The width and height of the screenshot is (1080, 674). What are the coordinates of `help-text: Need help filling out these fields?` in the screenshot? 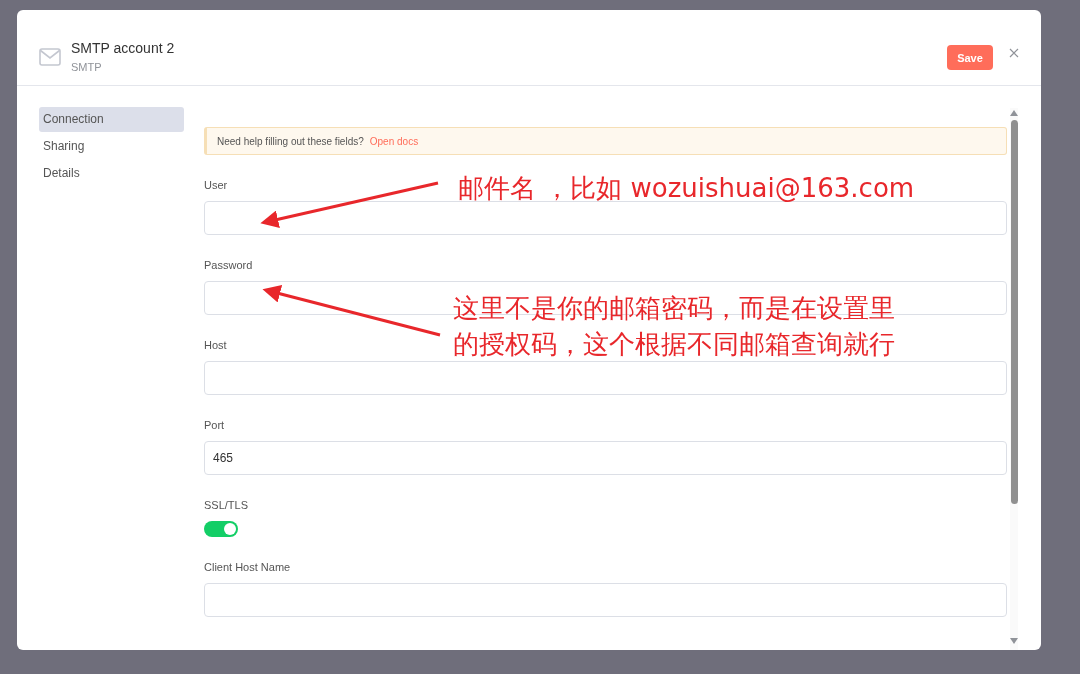 It's located at (290, 141).